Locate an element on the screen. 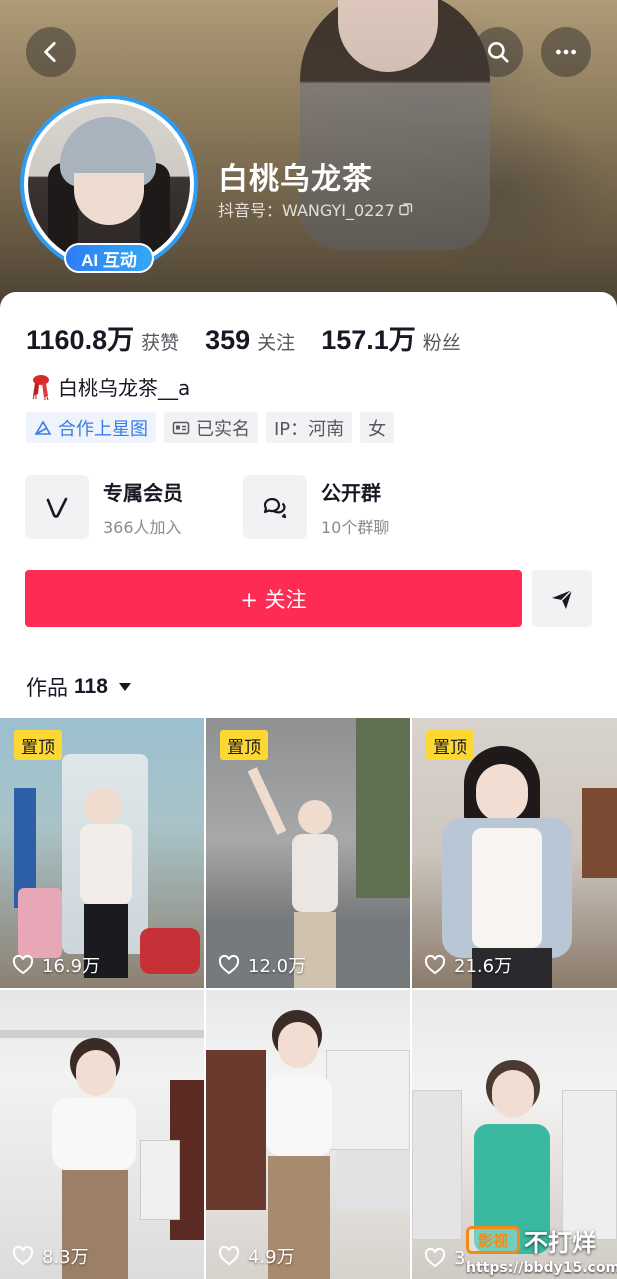 Image resolution: width=617 pixels, height=1279 pixels. tag-row: 合作上星图 已实名 IP：河南 女 is located at coordinates (210, 427).